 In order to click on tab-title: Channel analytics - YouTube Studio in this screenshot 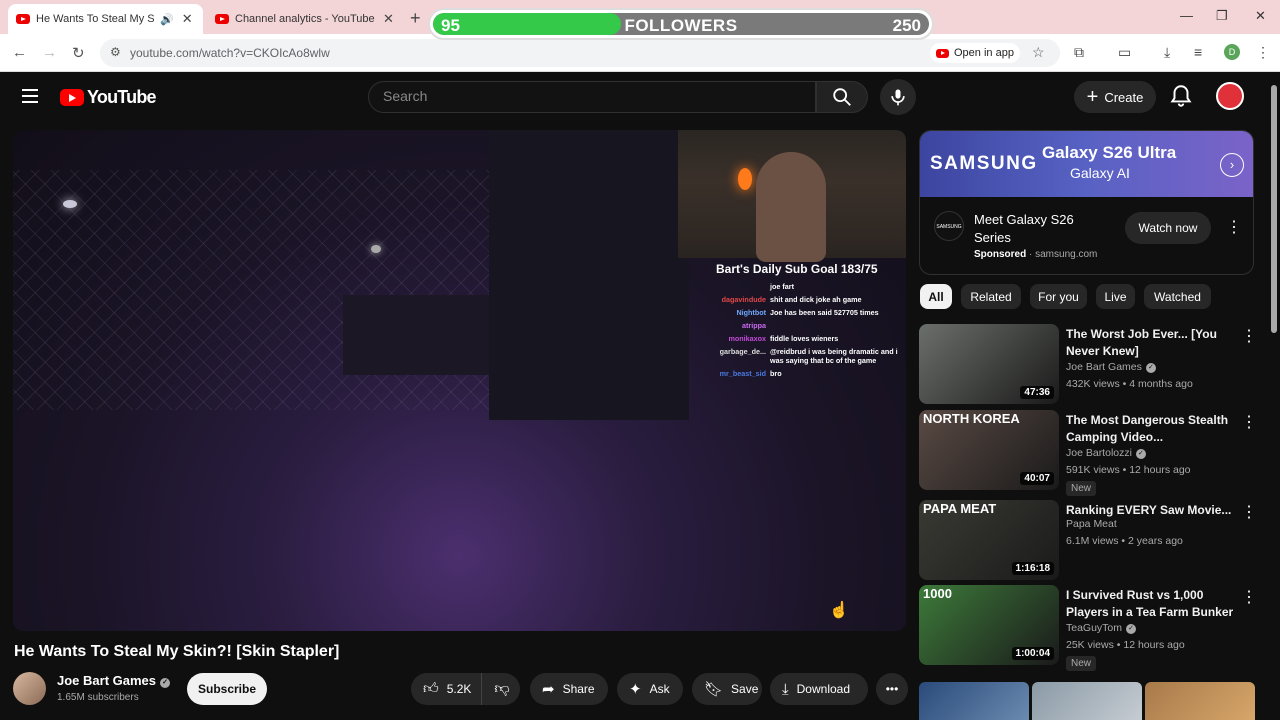, I will do `click(305, 19)`.